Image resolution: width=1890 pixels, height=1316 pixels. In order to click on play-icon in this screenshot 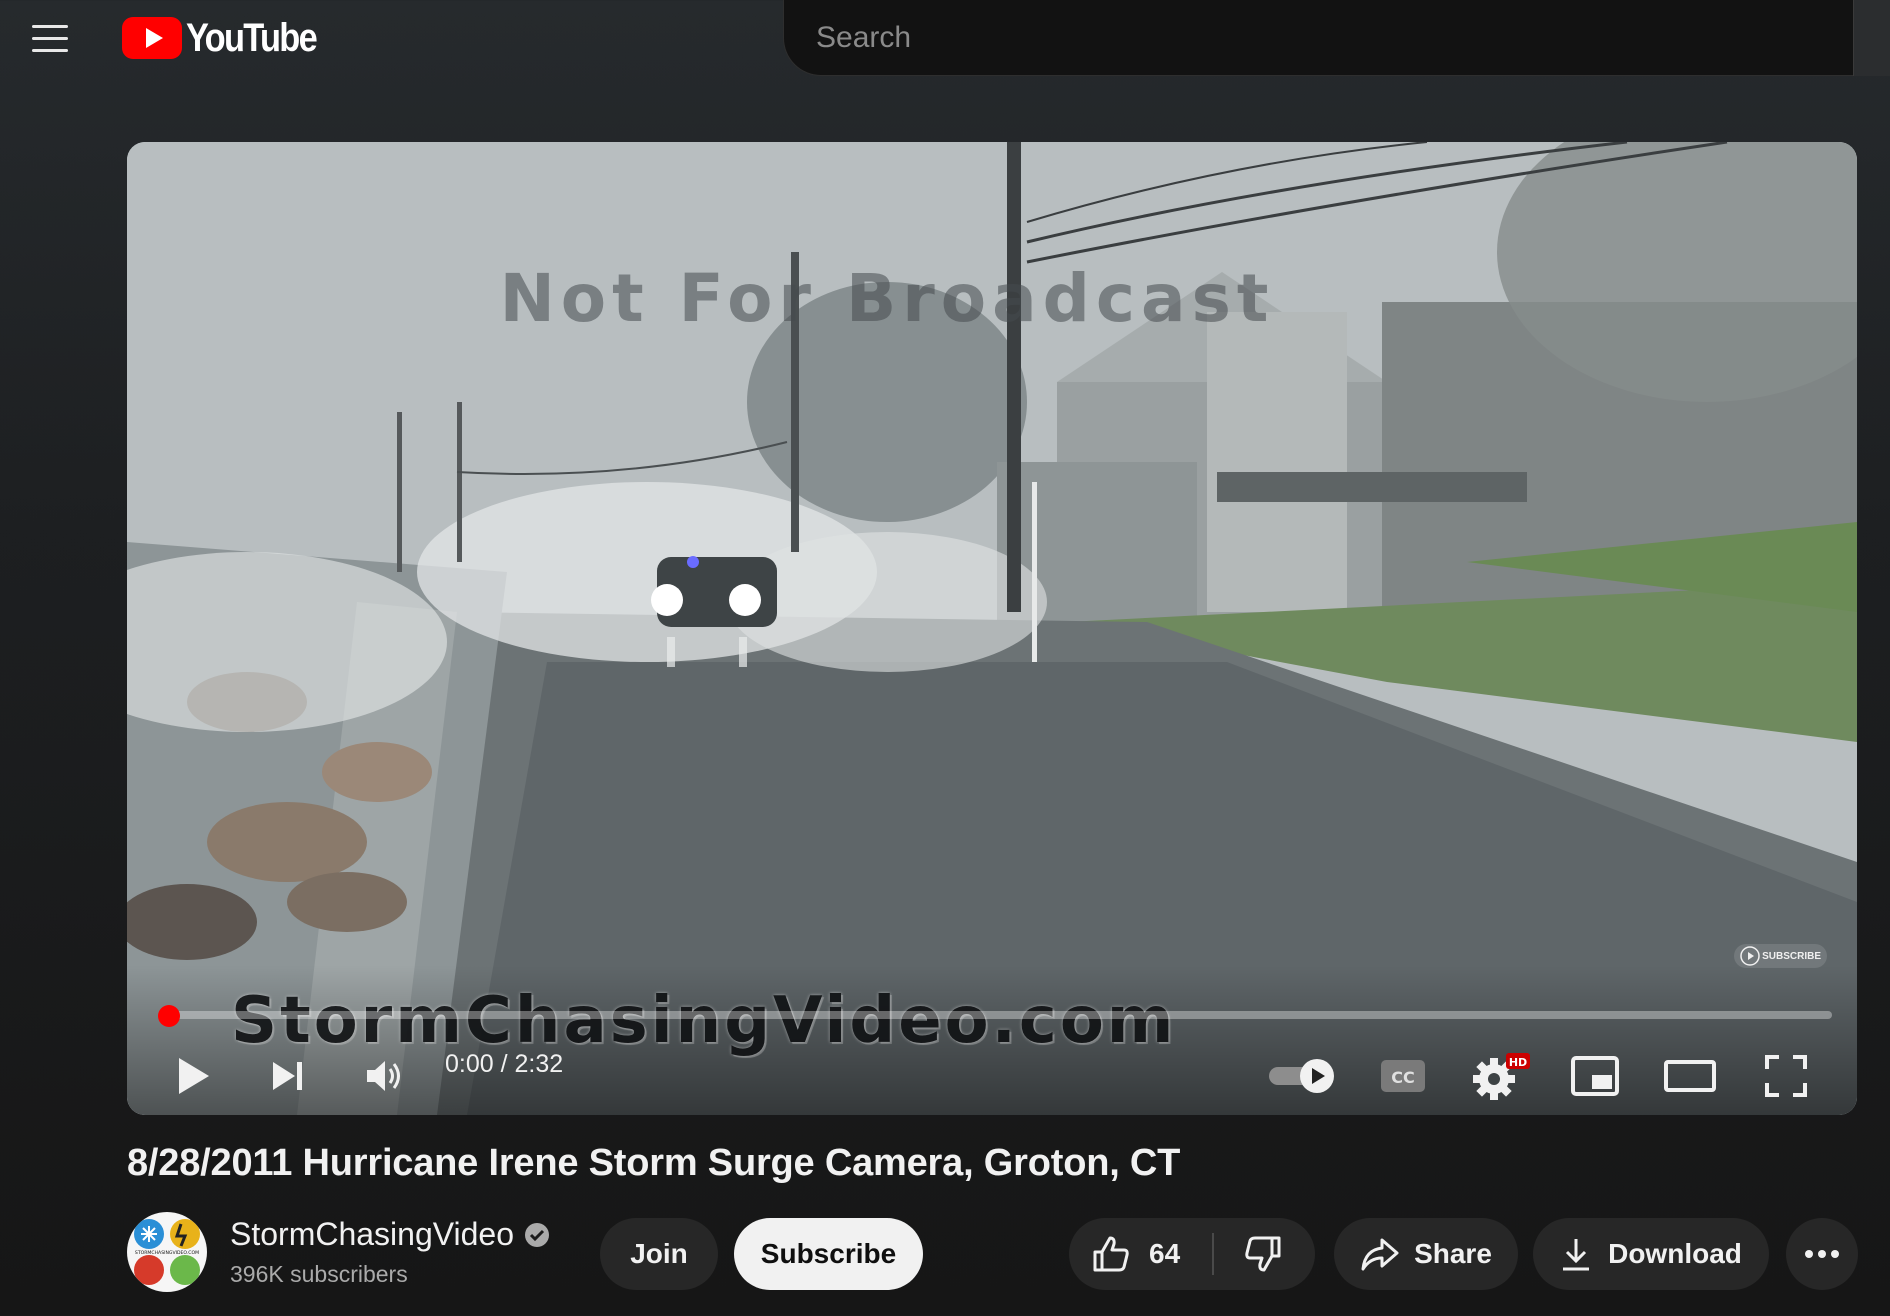, I will do `click(194, 1076)`.